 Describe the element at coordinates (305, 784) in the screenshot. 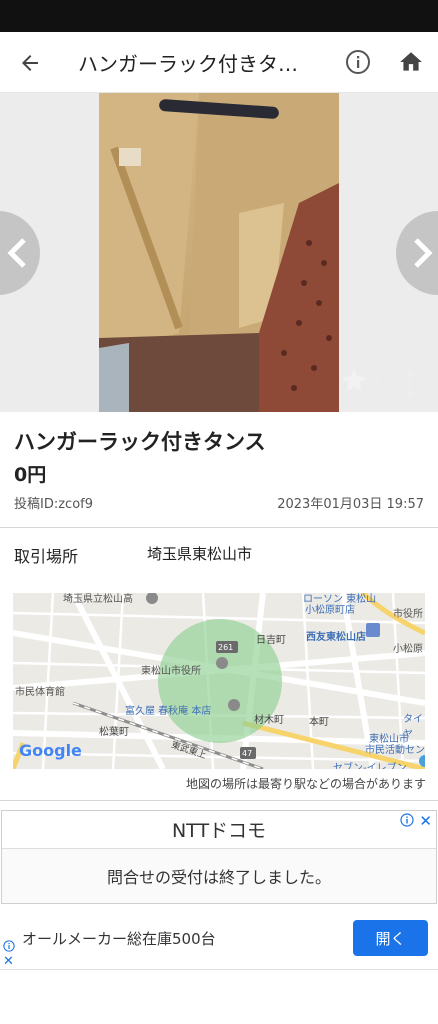

I see `map-note: 地図の場所は最寄り駅などの場合があります` at that location.